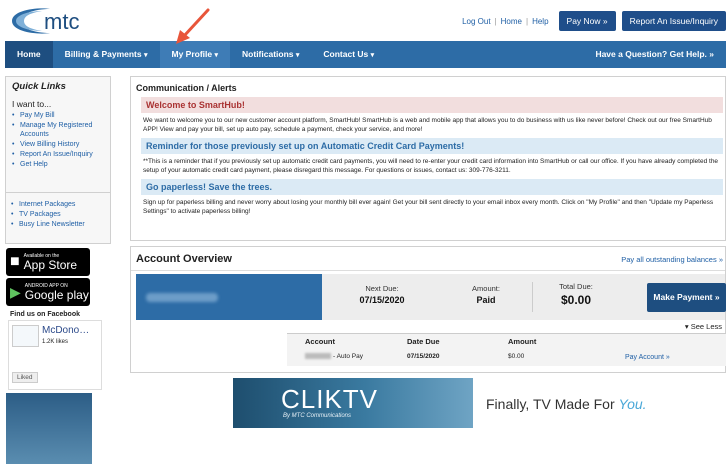 The height and width of the screenshot is (464, 726). Describe the element at coordinates (106, 54) in the screenshot. I see `nav-billing: Billing & Payments ▾` at that location.